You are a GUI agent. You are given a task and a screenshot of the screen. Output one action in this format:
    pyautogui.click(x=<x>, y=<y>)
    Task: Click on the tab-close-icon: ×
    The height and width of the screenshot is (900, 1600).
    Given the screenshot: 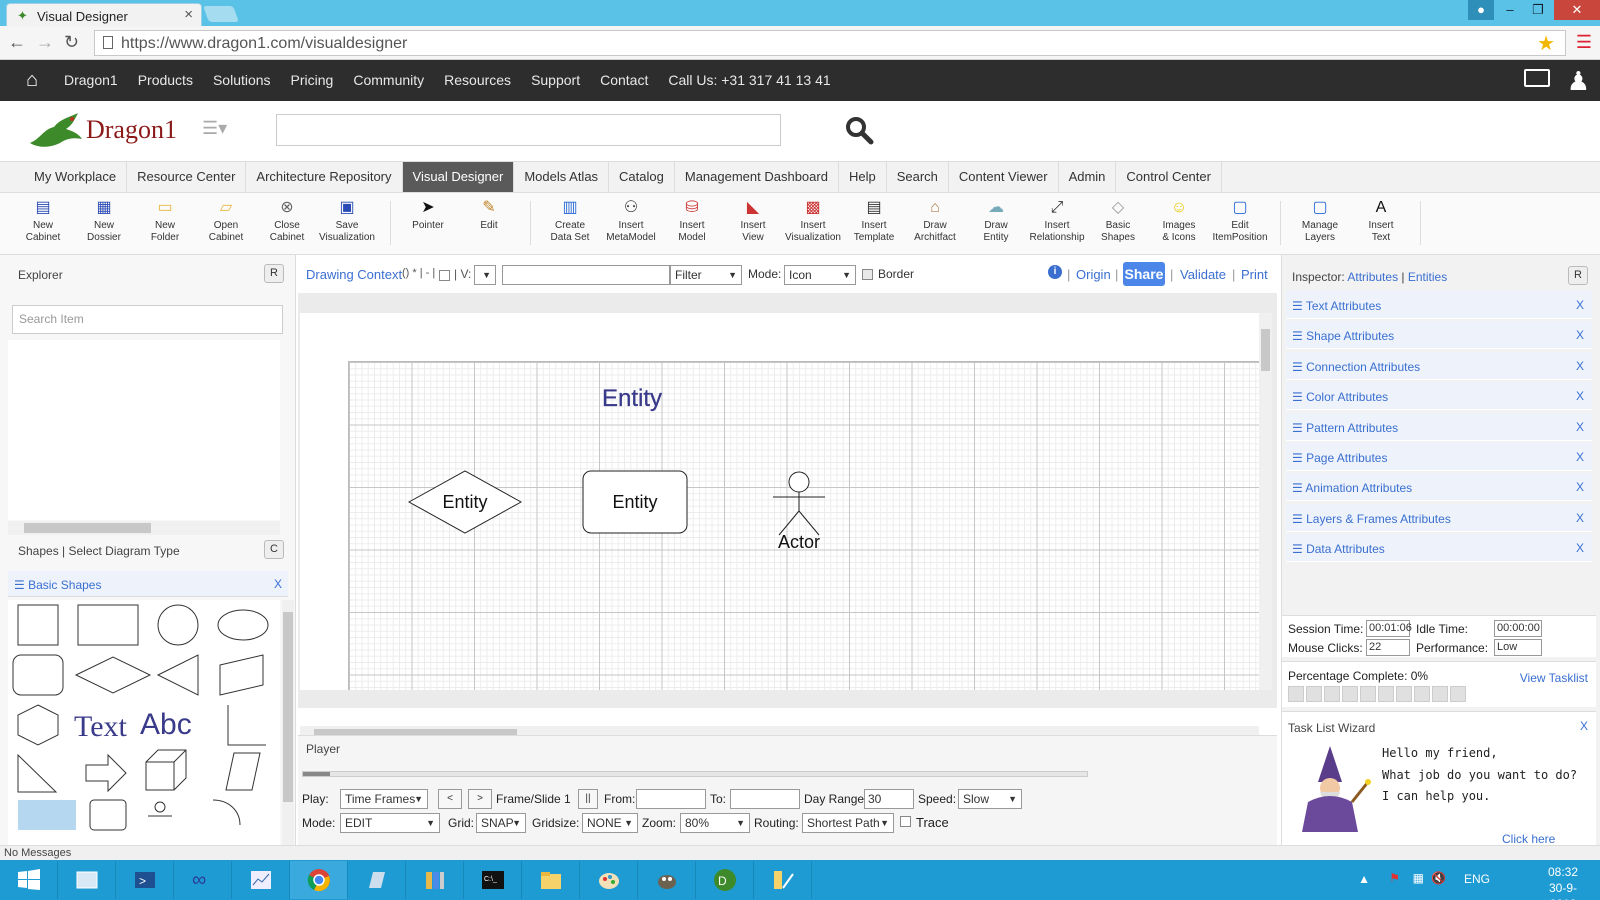 What is the action you would take?
    pyautogui.click(x=188, y=14)
    